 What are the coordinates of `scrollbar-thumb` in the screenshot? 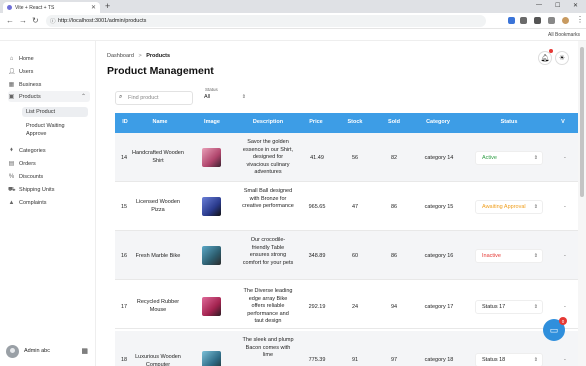 It's located at (582, 122).